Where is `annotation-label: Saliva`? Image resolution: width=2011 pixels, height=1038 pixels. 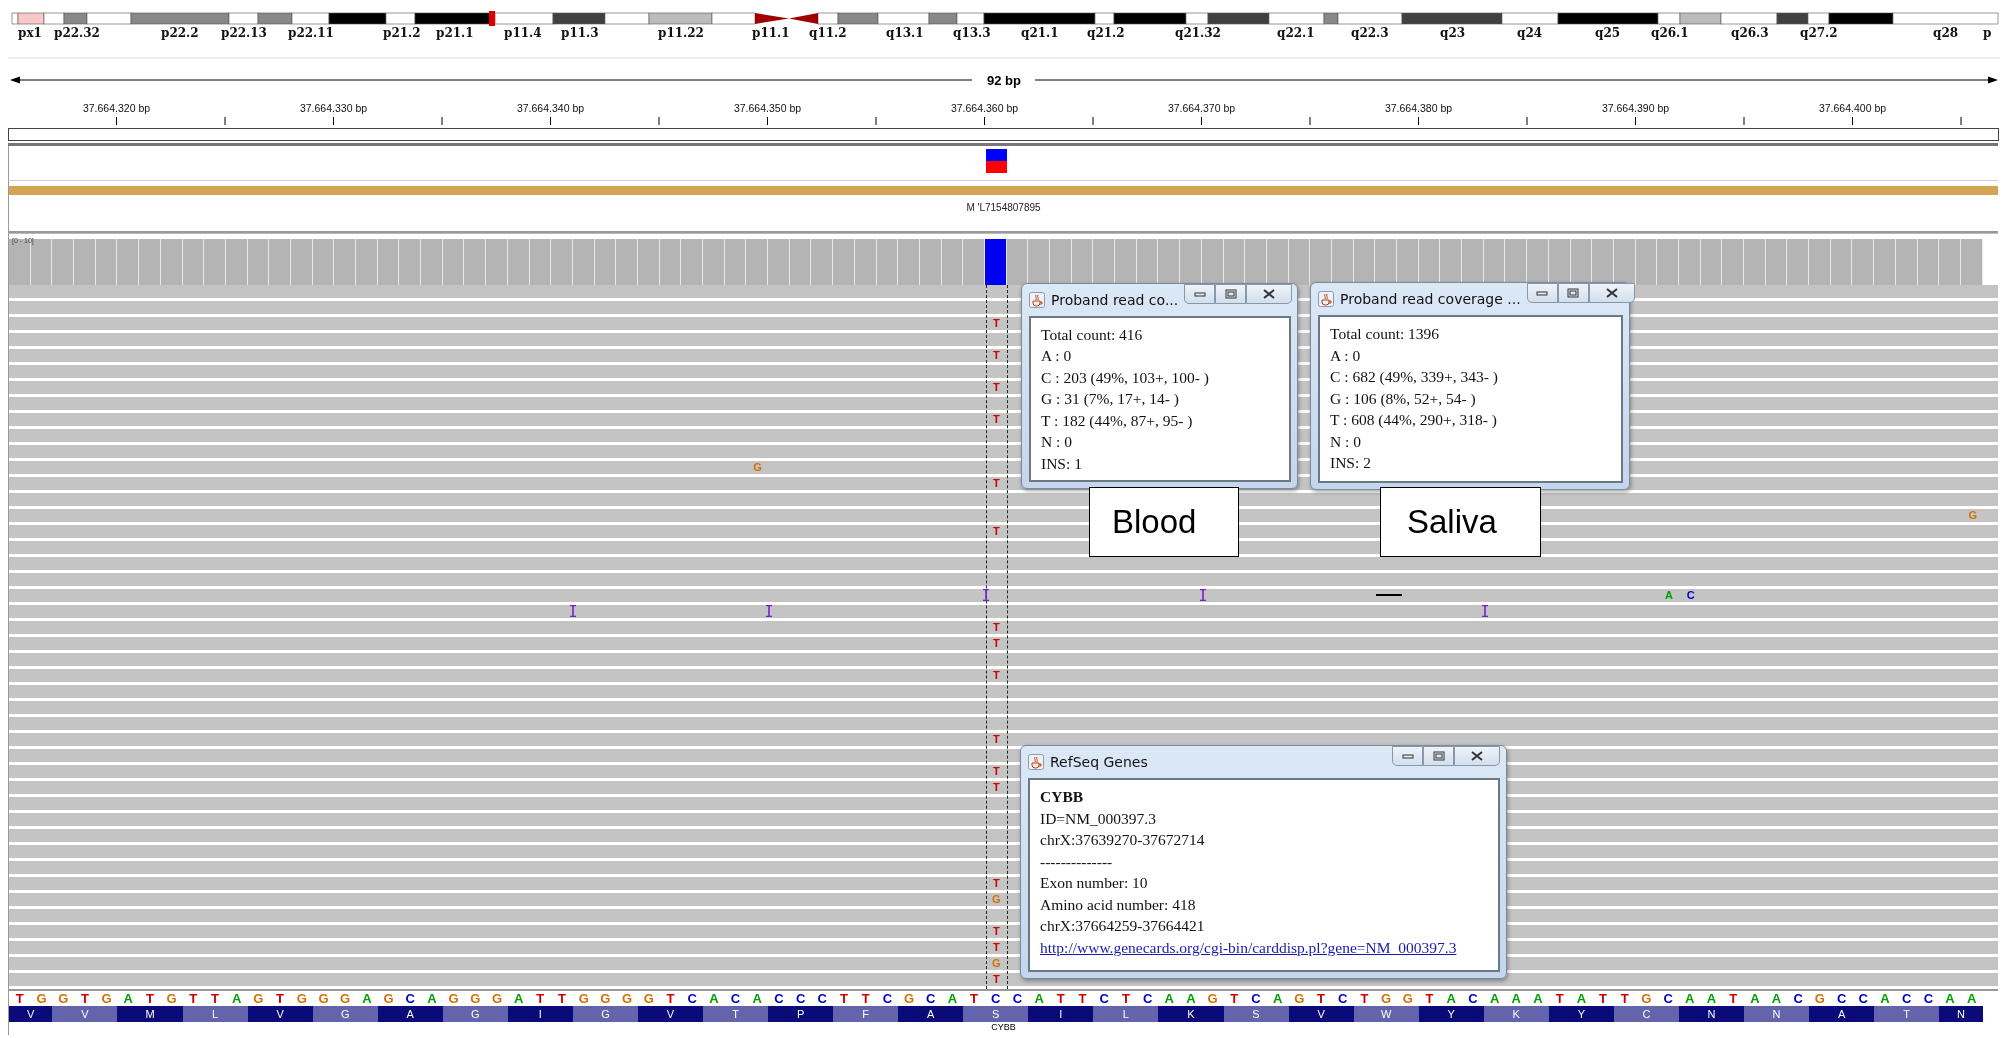 annotation-label: Saliva is located at coordinates (1460, 522).